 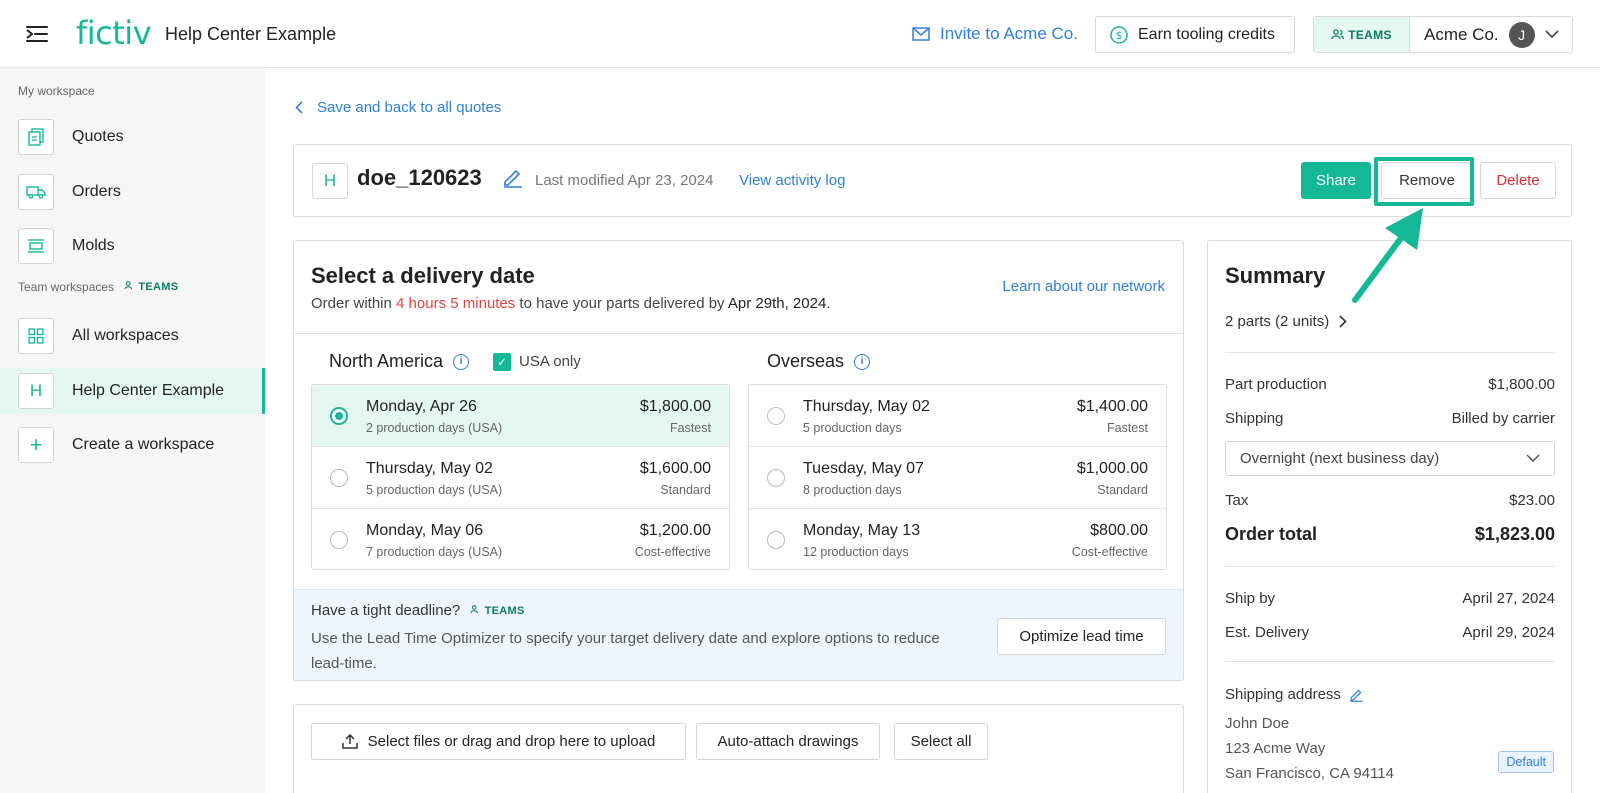 I want to click on check-icon: ✓, so click(x=502, y=361).